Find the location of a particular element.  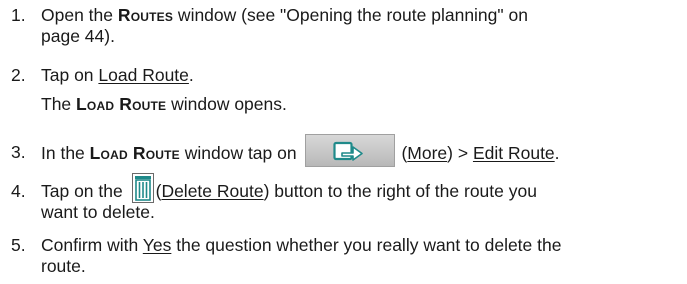

text-segment: window opens. is located at coordinates (226, 104).